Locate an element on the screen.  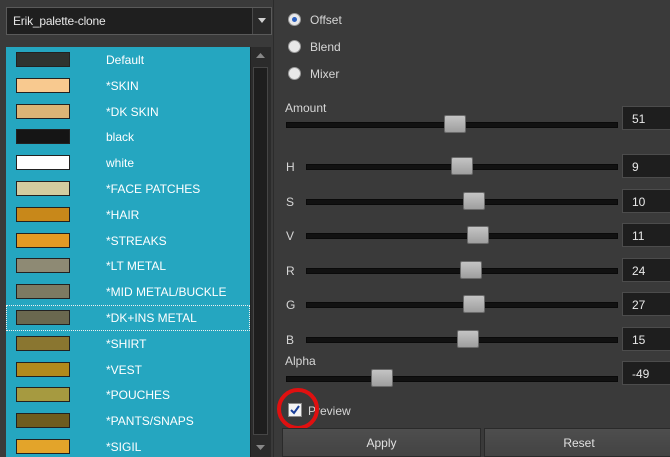
swatch-row: *HAIR is located at coordinates (128, 215).